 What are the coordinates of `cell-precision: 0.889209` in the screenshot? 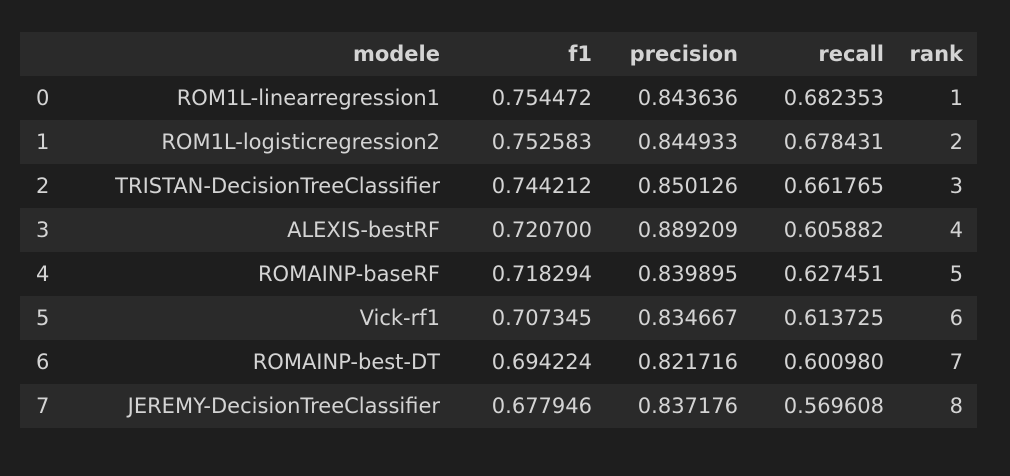 It's located at (687, 230).